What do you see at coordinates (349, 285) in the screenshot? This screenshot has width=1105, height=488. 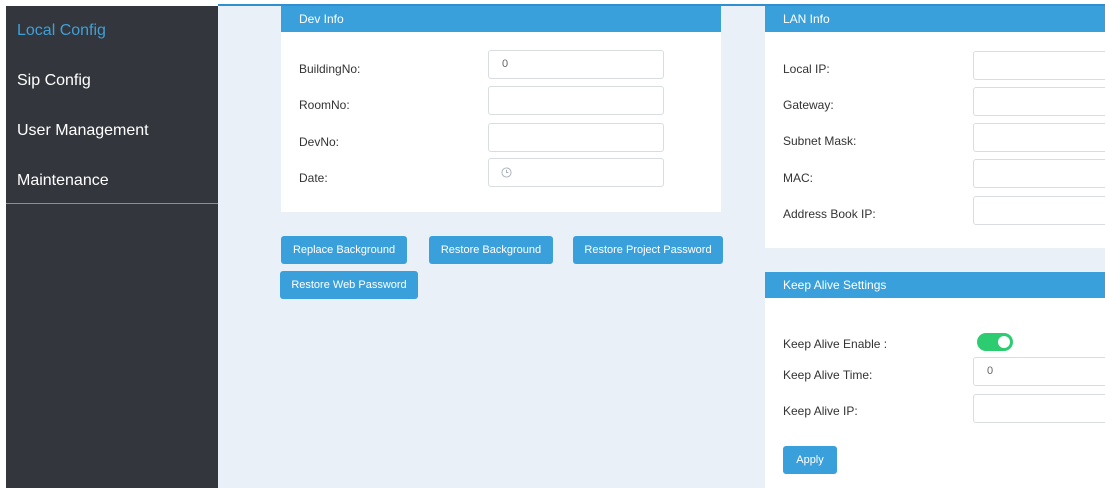 I see `restore-web-password-button: Restore Web Password` at bounding box center [349, 285].